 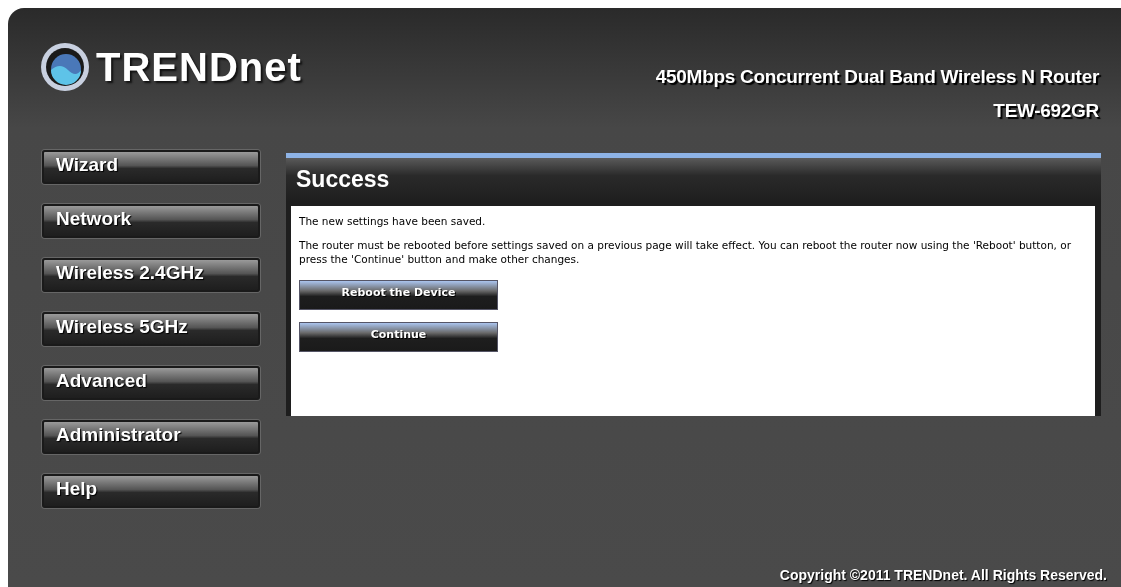 What do you see at coordinates (392, 221) in the screenshot?
I see `message-text: The new settings have been saved.` at bounding box center [392, 221].